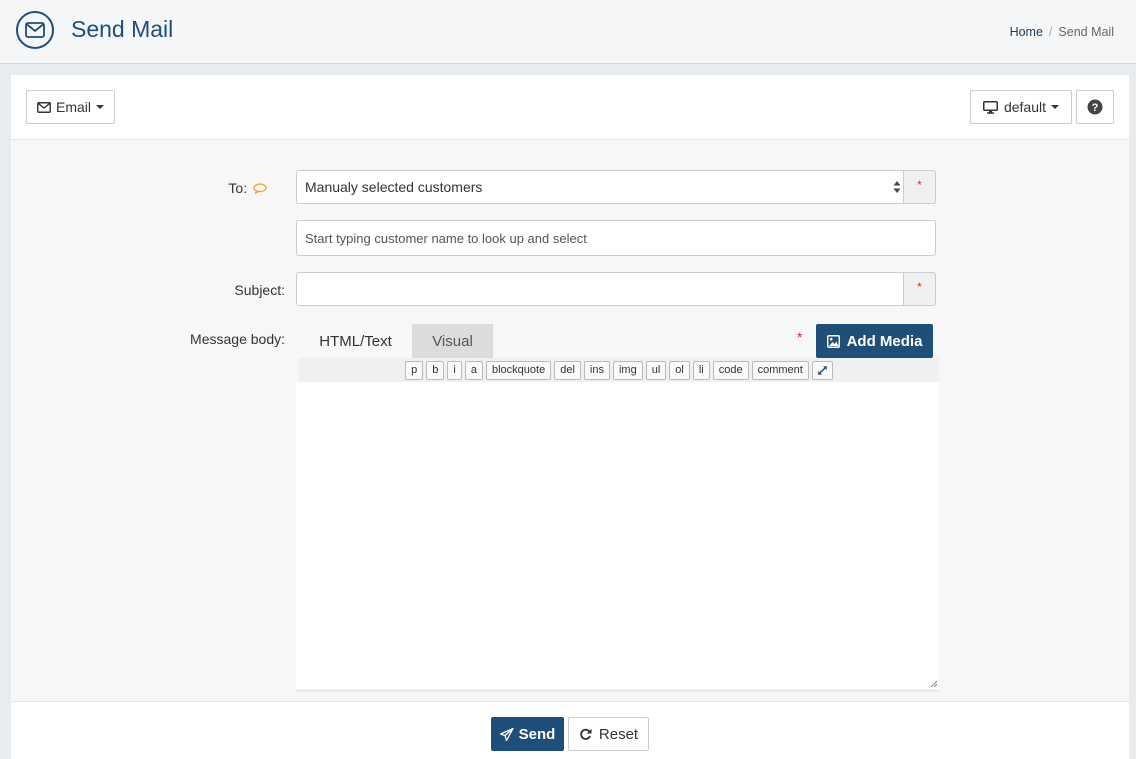  Describe the element at coordinates (568, 32) in the screenshot. I see `top-bar: Send Mail Home / Send Mail` at that location.